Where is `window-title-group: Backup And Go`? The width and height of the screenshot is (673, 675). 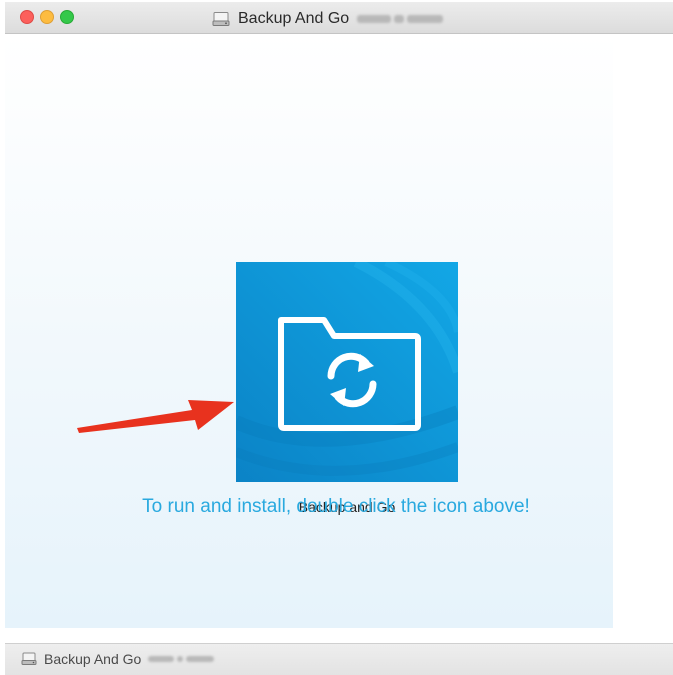
window-title-group: Backup And Go is located at coordinates (328, 19).